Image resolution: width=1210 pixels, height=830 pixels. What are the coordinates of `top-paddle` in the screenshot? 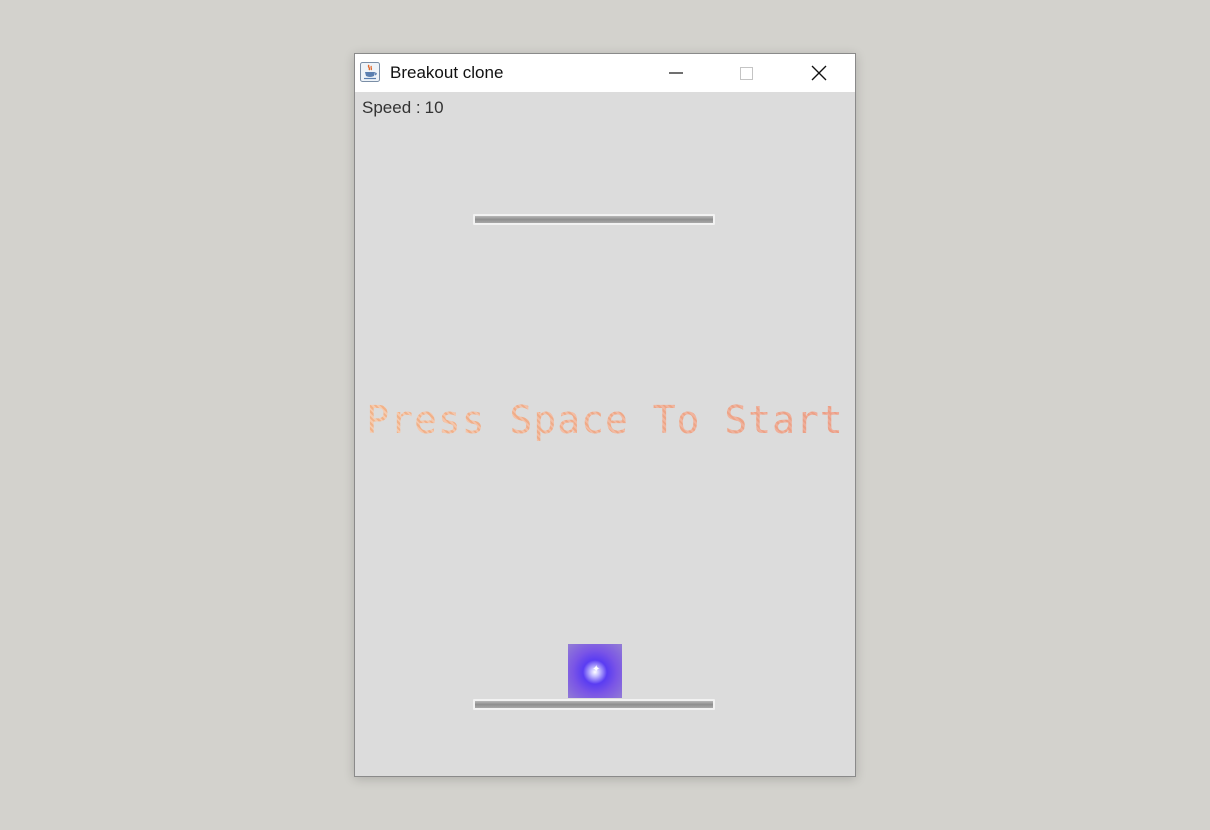 It's located at (594, 219).